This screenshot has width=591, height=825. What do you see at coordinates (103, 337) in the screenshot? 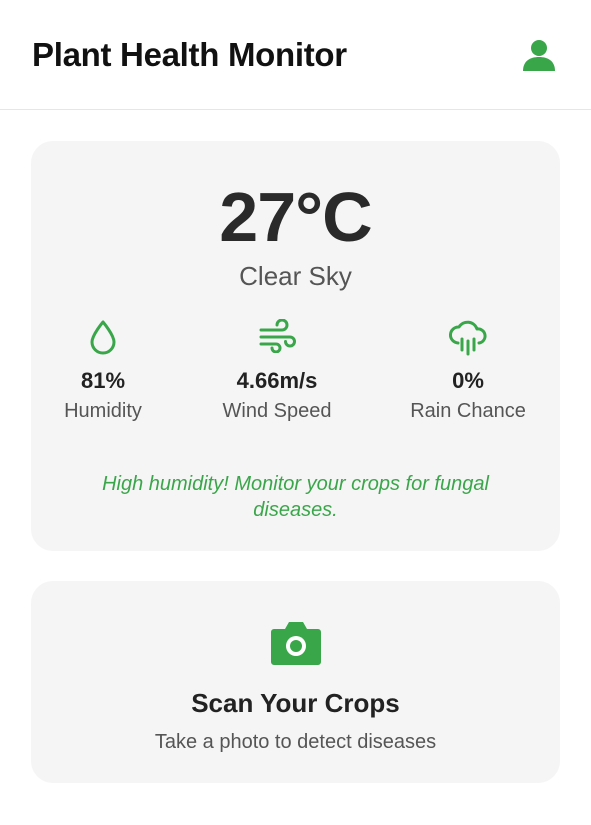
I see `droplet-icon` at bounding box center [103, 337].